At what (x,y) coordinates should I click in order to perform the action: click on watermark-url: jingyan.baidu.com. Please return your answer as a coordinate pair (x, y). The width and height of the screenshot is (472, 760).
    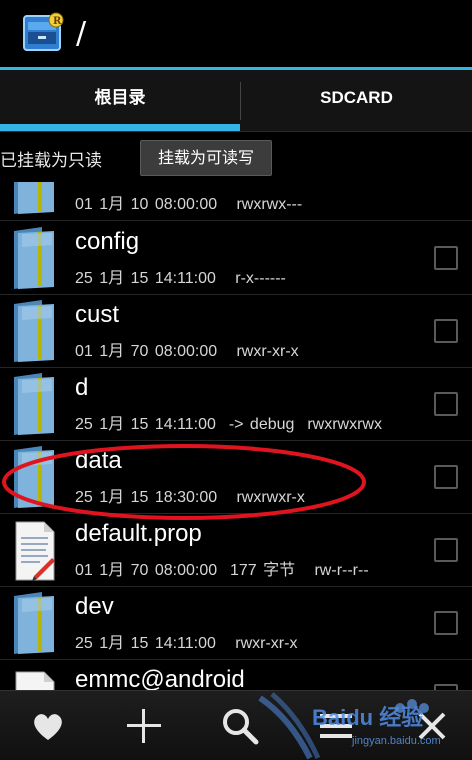
    Looking at the image, I should click on (396, 741).